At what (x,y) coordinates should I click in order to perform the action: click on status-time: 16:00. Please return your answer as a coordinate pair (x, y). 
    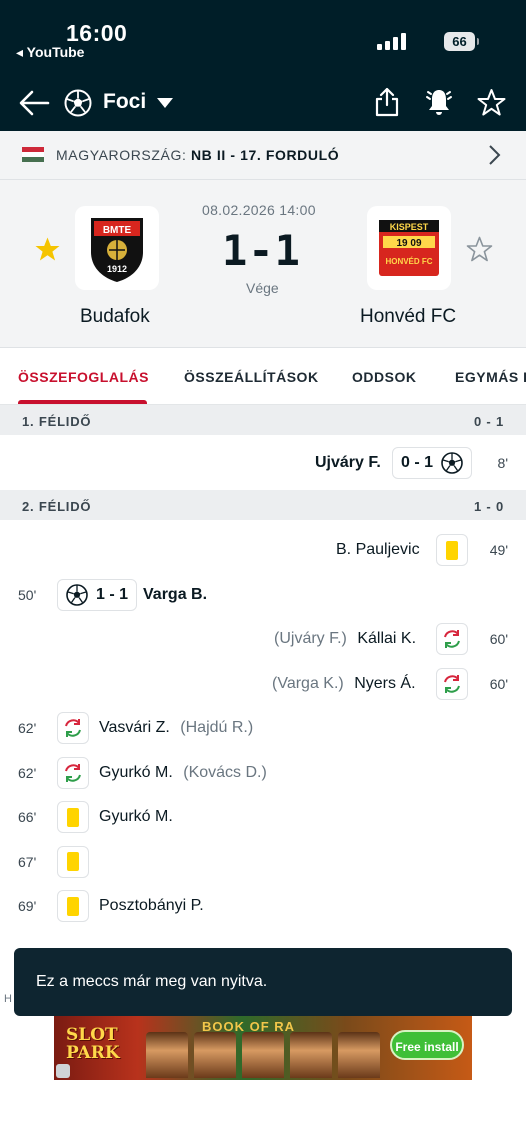
    Looking at the image, I should click on (97, 33).